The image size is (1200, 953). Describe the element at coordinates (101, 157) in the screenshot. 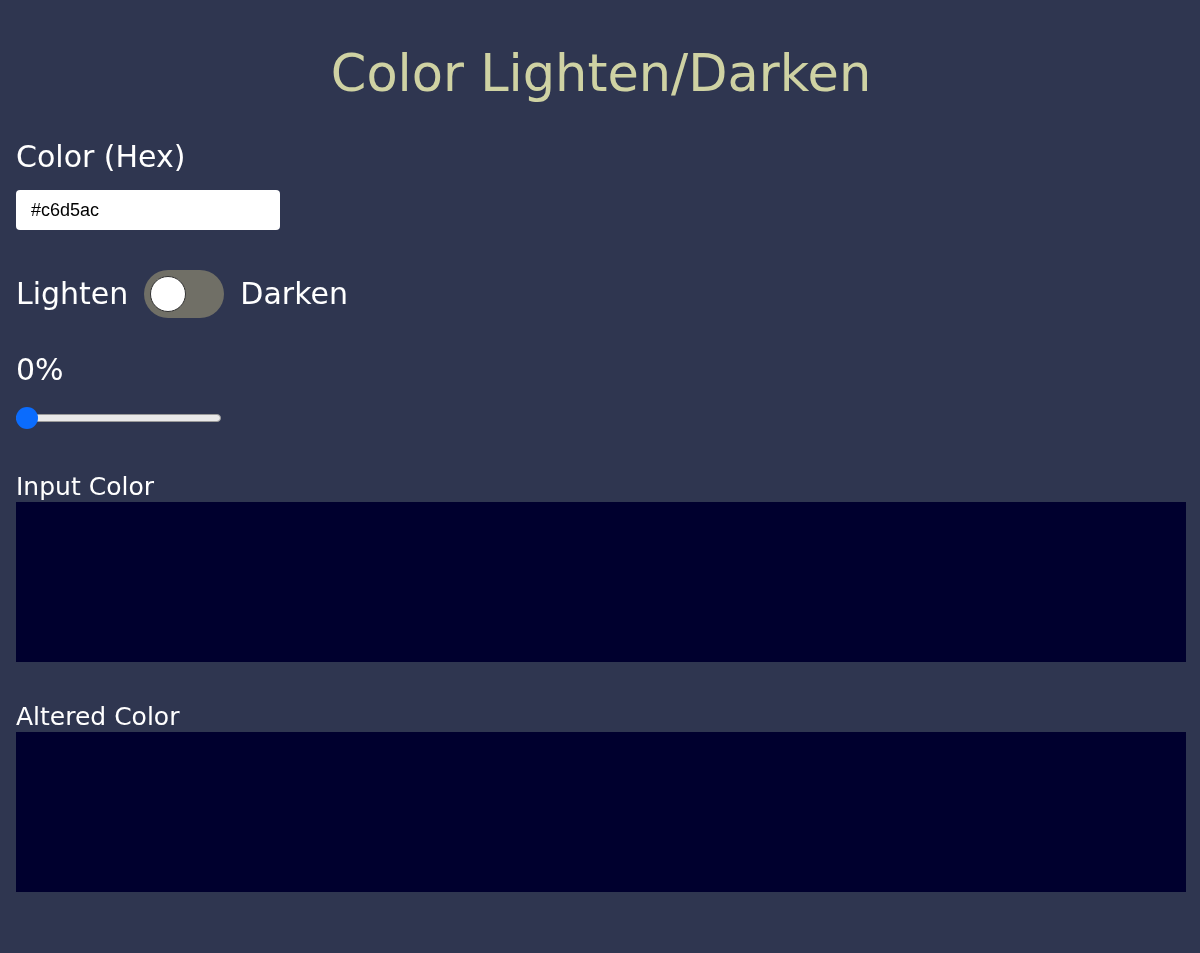

I see `field-label: Color (Hex)` at that location.